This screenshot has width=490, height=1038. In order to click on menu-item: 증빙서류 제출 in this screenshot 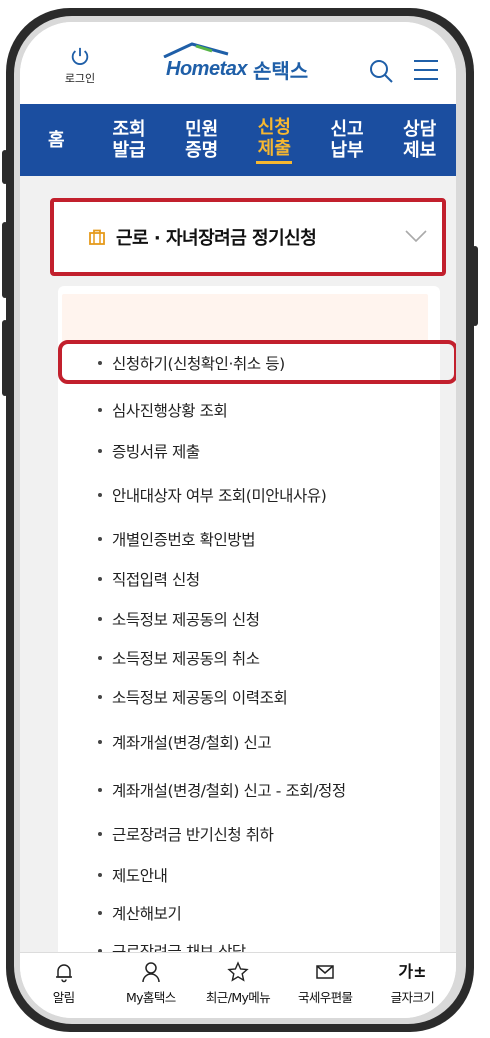, I will do `click(149, 451)`.